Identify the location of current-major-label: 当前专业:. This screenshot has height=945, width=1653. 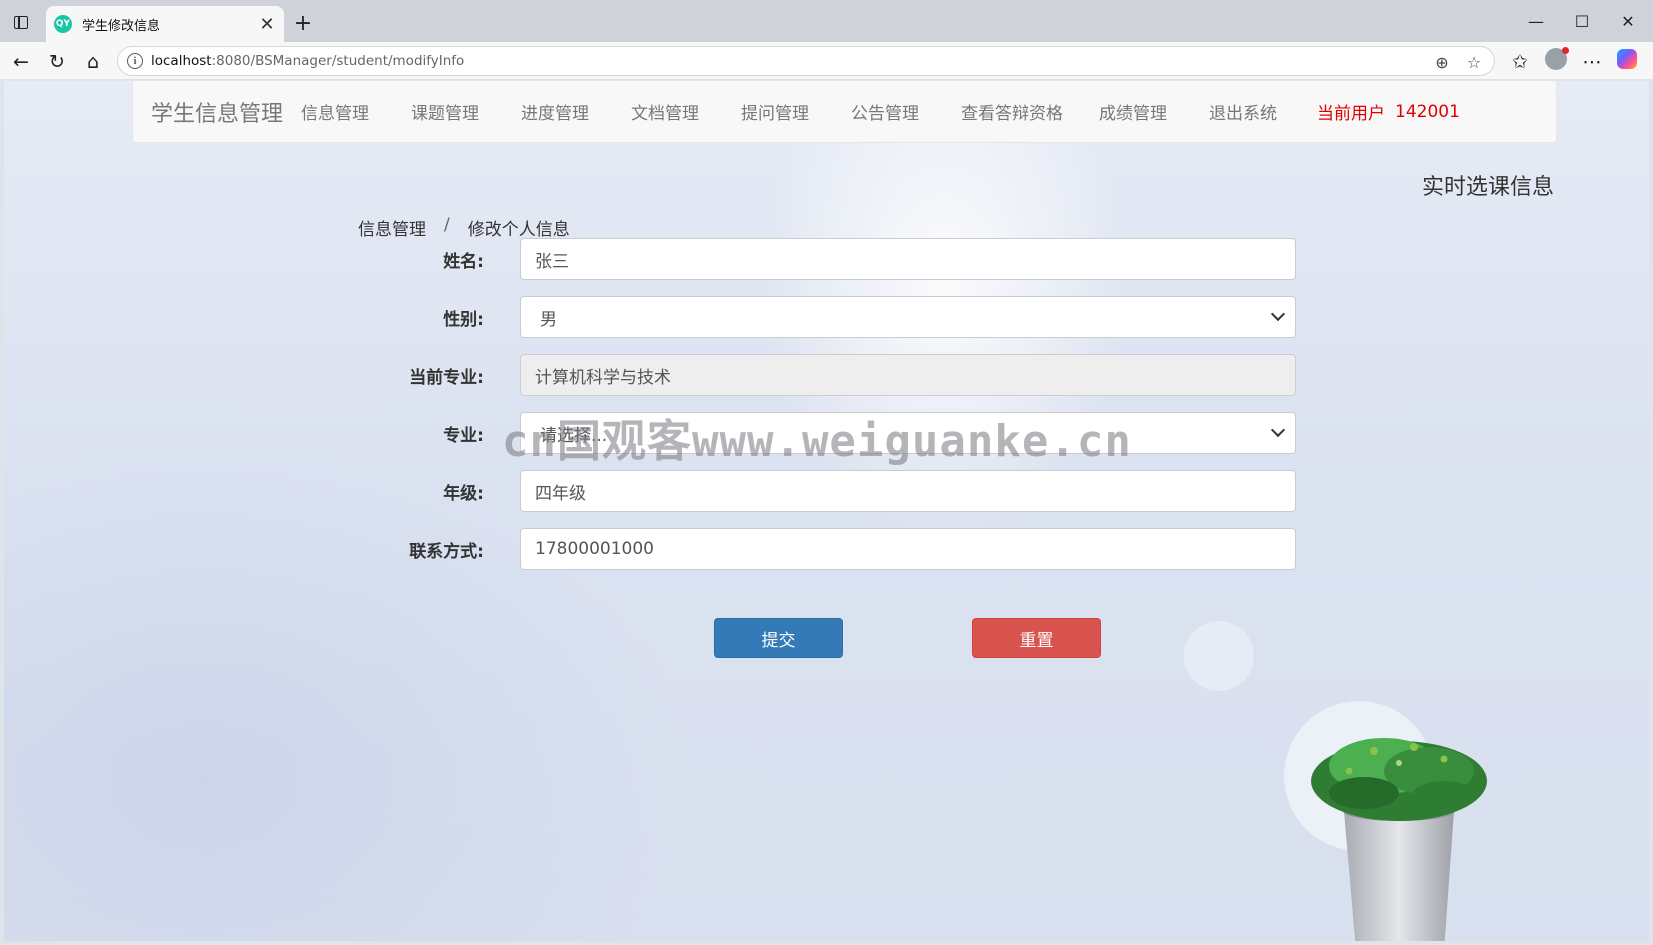
(446, 377).